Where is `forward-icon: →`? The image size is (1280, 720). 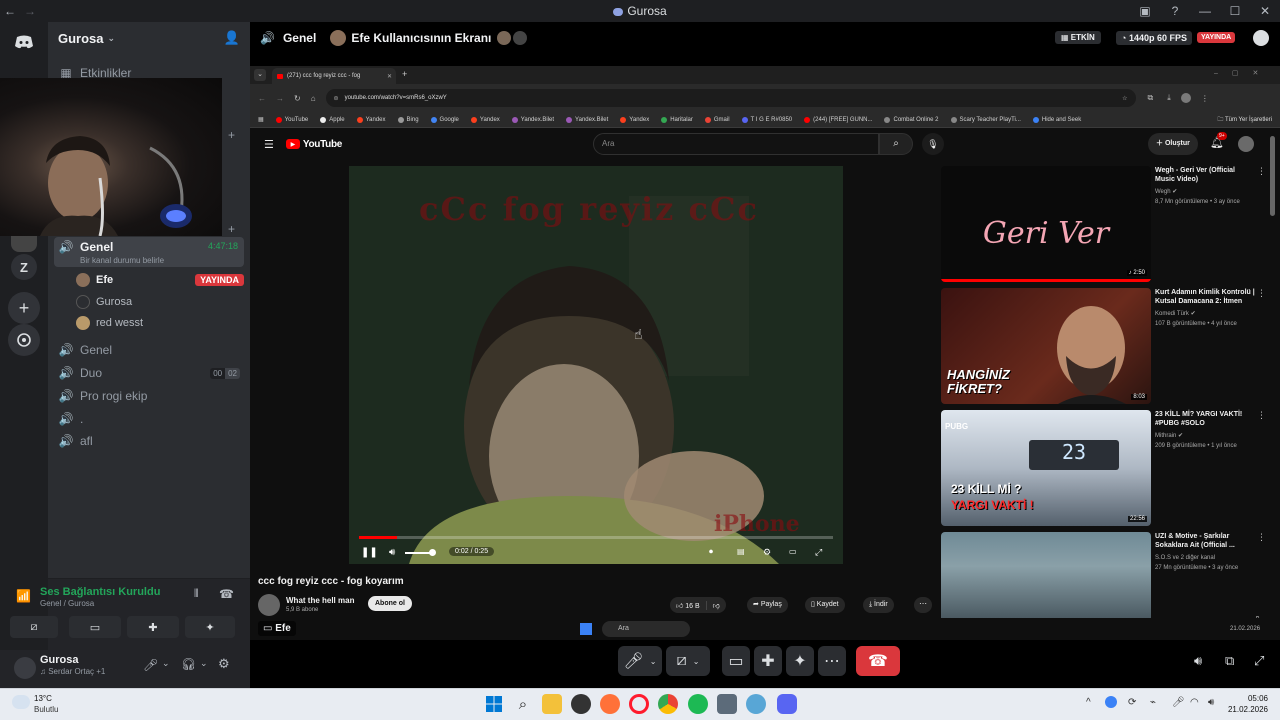 forward-icon: → is located at coordinates (280, 98).